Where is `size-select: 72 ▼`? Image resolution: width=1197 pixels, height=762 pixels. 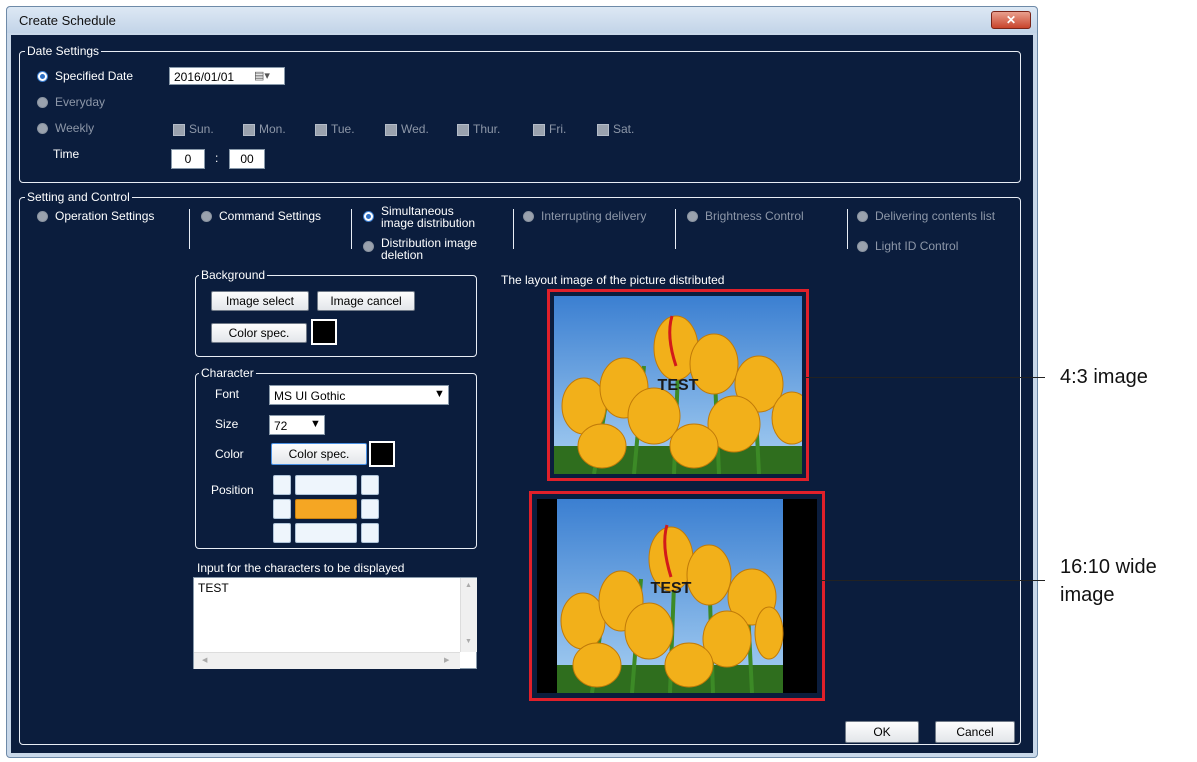 size-select: 72 ▼ is located at coordinates (297, 425).